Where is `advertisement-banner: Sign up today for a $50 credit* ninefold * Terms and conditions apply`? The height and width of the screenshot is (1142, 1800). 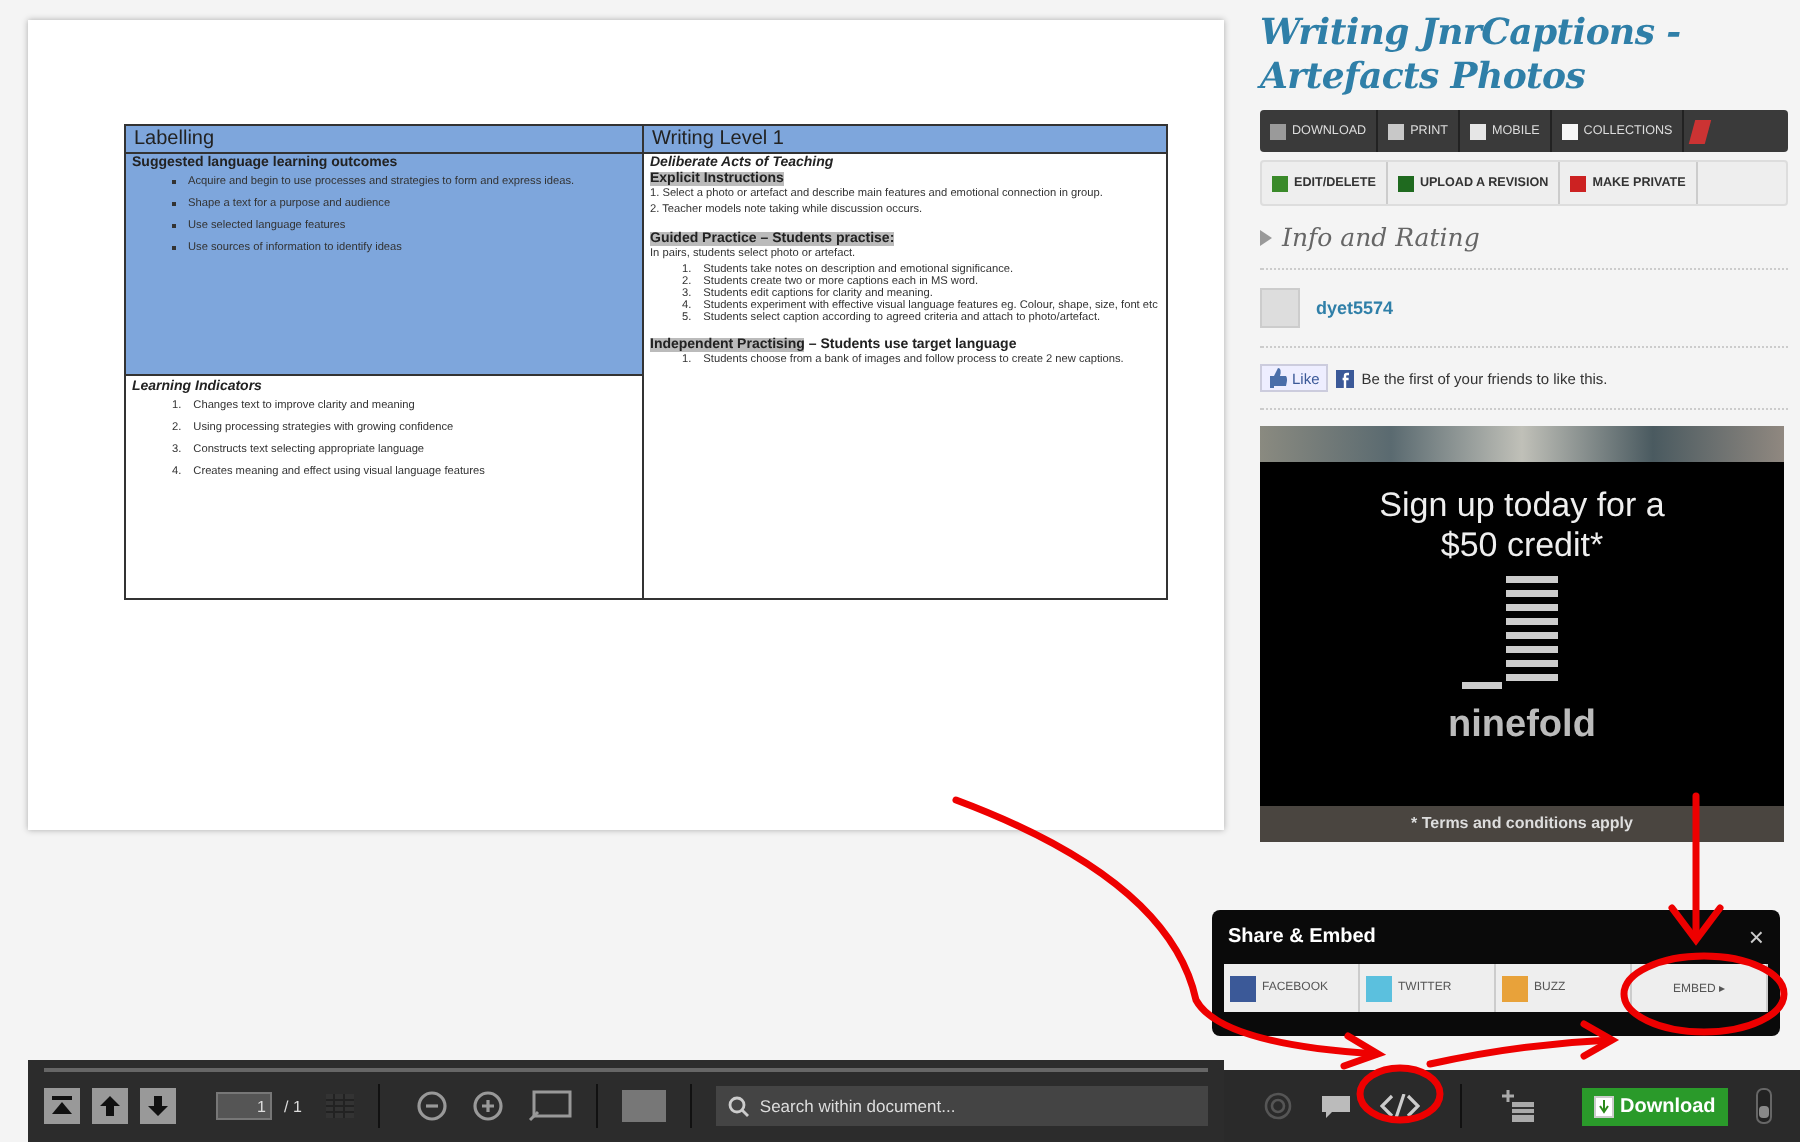 advertisement-banner: Sign up today for a $50 credit* ninefold * Terms and conditions apply is located at coordinates (1522, 634).